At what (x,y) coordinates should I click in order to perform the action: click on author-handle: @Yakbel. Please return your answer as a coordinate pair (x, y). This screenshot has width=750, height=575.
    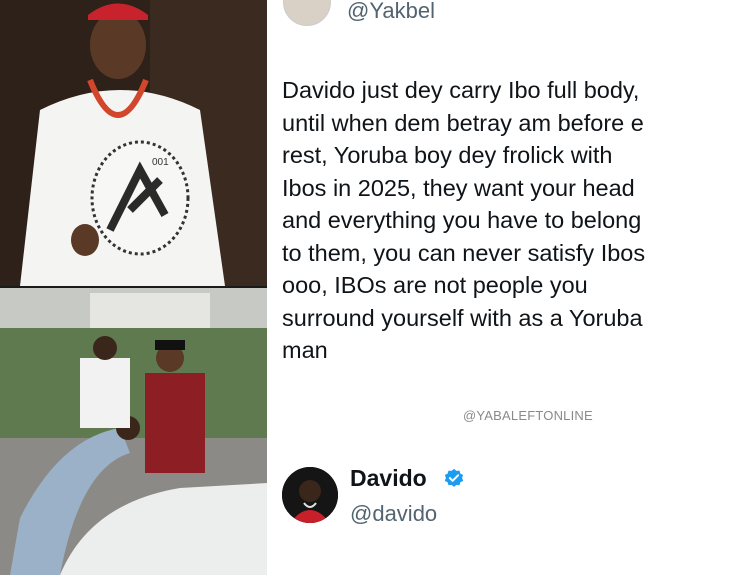
    Looking at the image, I should click on (391, 12).